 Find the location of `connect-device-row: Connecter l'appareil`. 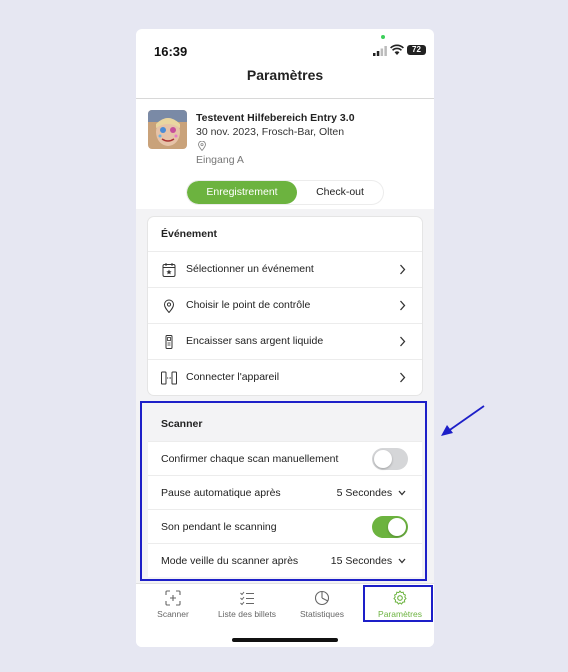

connect-device-row: Connecter l'appareil is located at coordinates (285, 377).